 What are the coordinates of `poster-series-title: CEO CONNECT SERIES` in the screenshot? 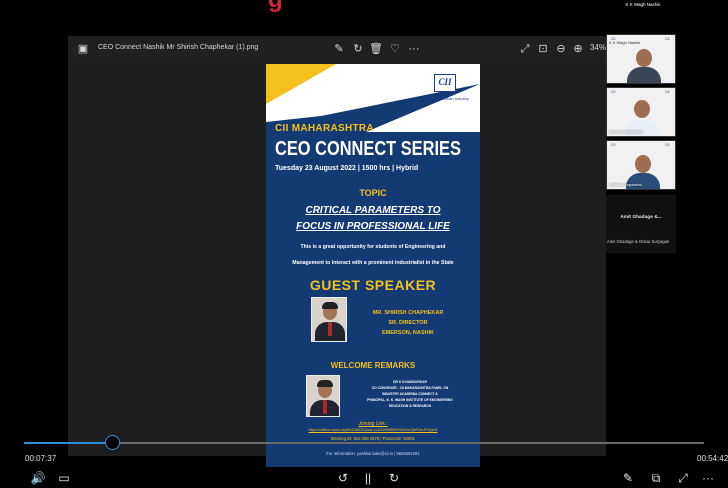 It's located at (368, 149).